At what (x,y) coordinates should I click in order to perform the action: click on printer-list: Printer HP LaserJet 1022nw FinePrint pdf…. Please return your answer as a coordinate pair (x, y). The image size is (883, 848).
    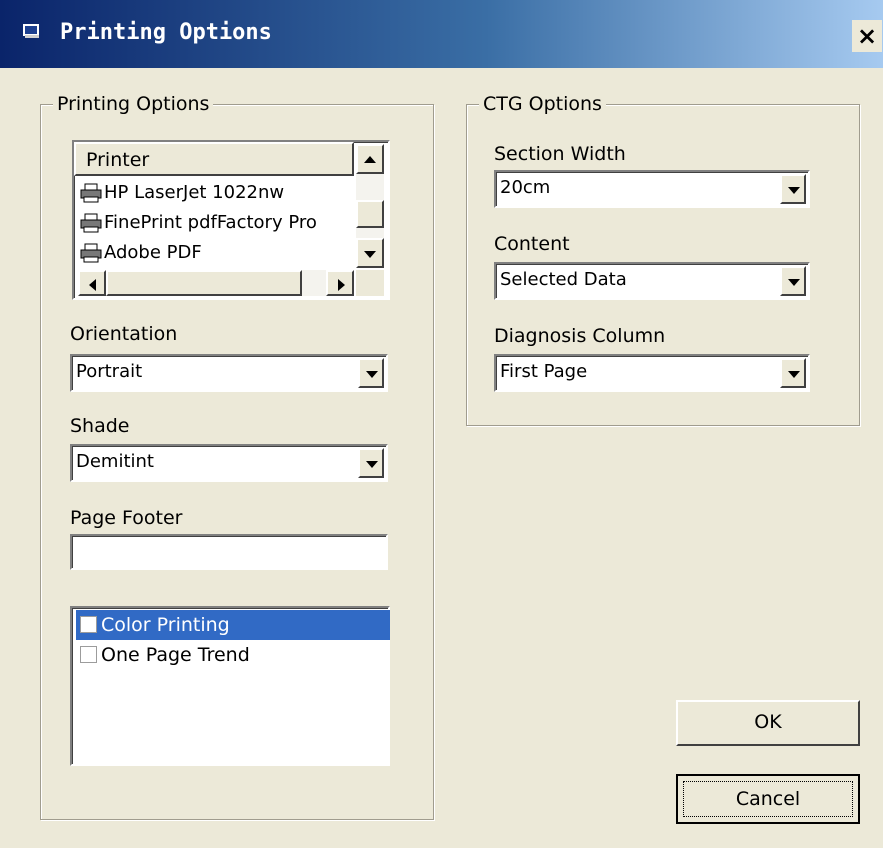
    Looking at the image, I should click on (231, 220).